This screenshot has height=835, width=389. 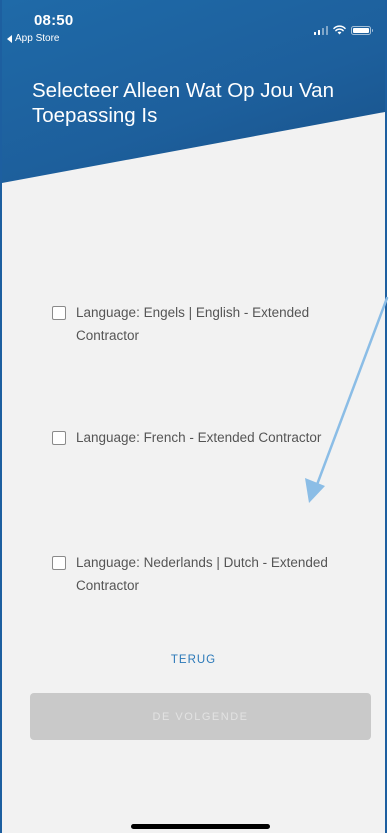 I want to click on status-icons, so click(x=343, y=30).